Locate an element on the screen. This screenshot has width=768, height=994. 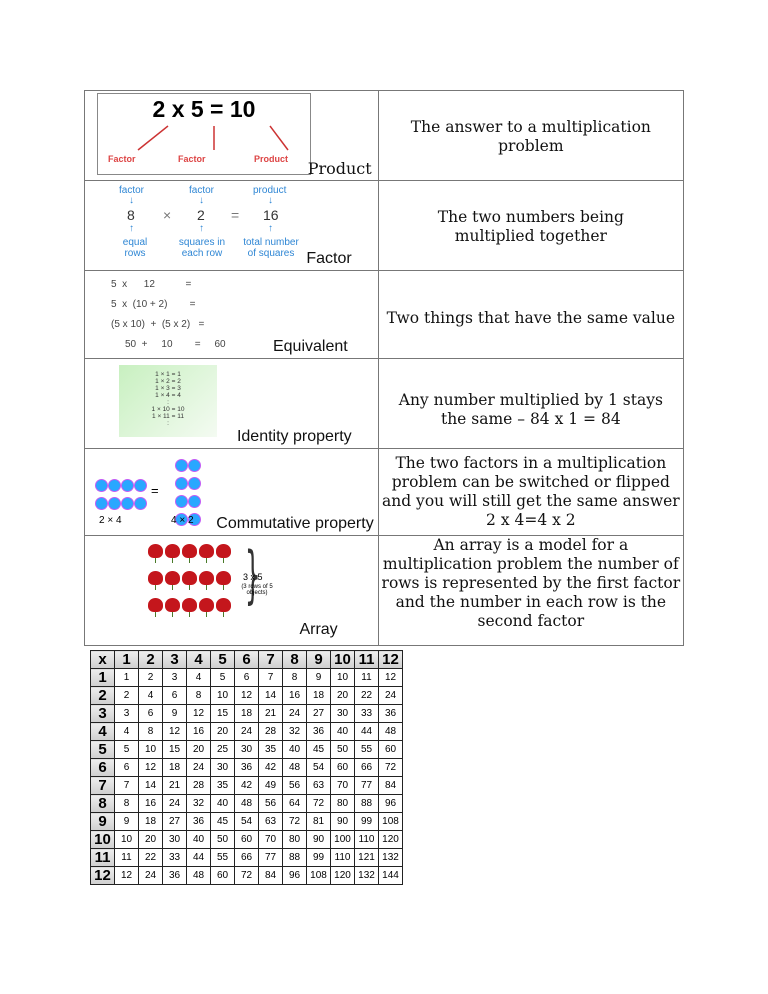
product-cell: 64 is located at coordinates (294, 803).